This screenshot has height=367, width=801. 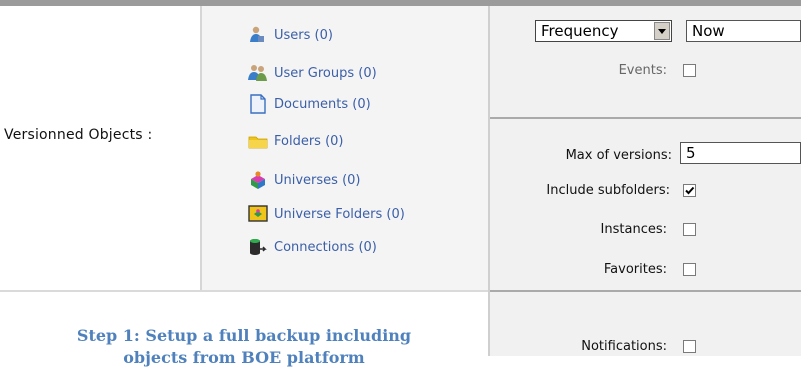 What do you see at coordinates (624, 346) in the screenshot?
I see `notifications-label: Notifications:` at bounding box center [624, 346].